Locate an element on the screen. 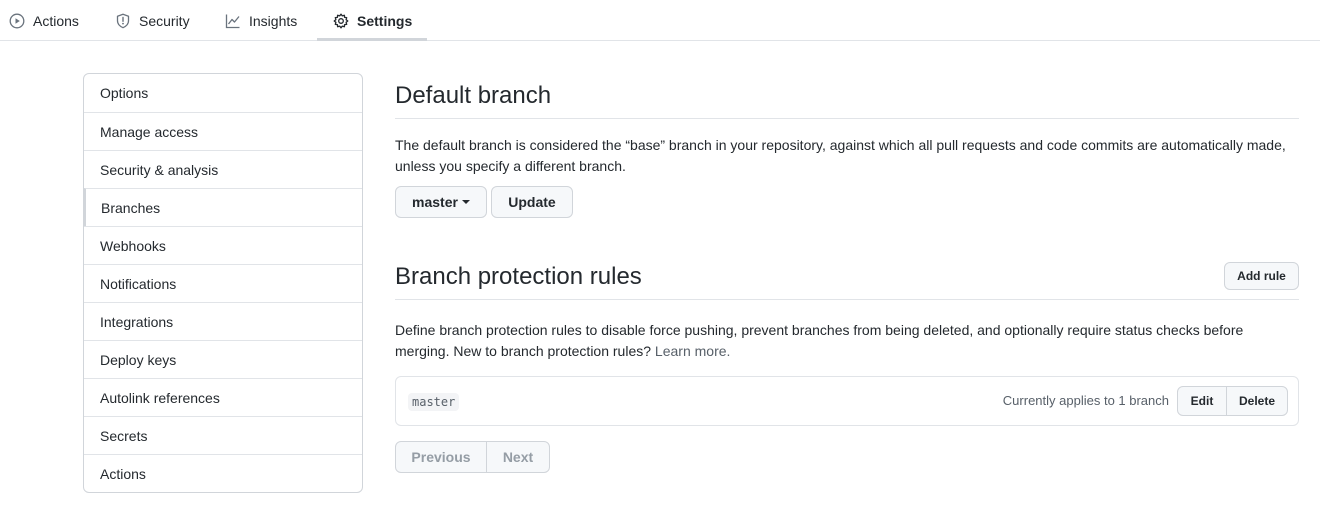  sidebar-item-notifications: Notifications is located at coordinates (223, 283).